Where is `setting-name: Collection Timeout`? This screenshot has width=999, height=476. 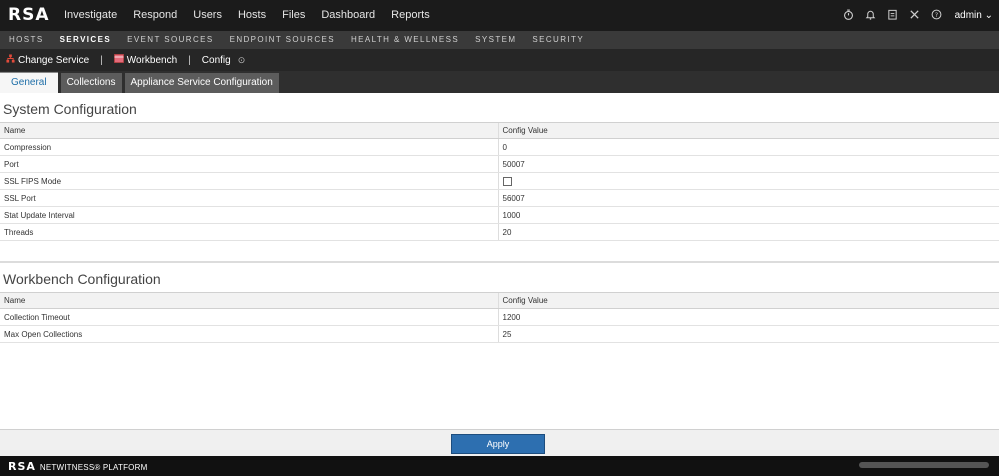
setting-name: Collection Timeout is located at coordinates (249, 317).